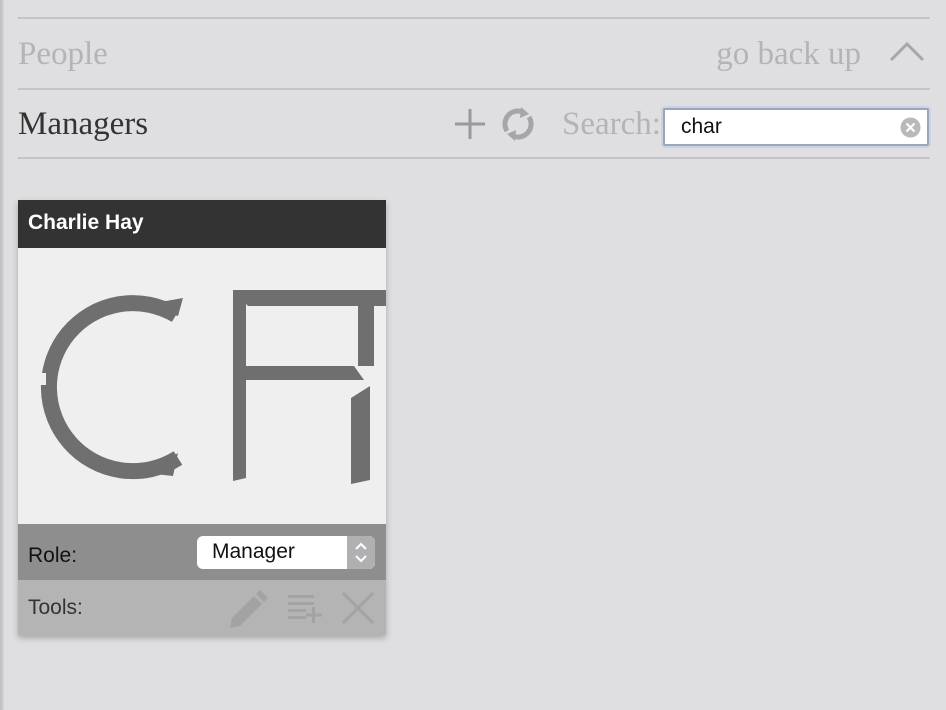  Describe the element at coordinates (358, 608) in the screenshot. I see `close-icon` at that location.